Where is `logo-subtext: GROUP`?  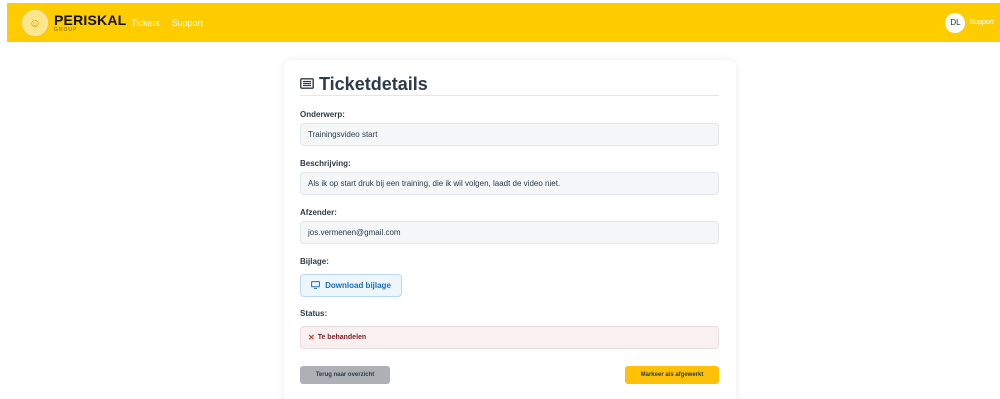
logo-subtext: GROUP is located at coordinates (66, 29).